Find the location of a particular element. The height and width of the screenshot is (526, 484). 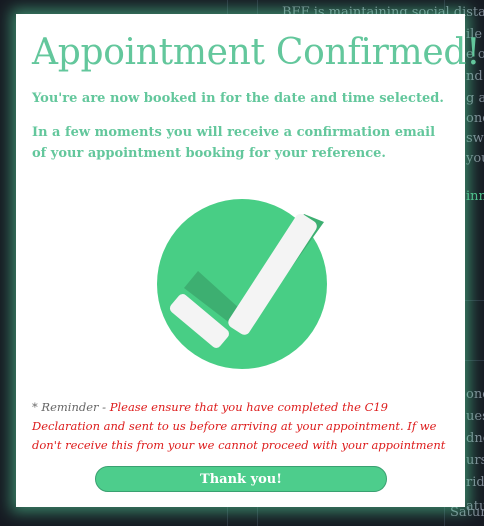

background-text-fragment: Satur is located at coordinates (467, 512).